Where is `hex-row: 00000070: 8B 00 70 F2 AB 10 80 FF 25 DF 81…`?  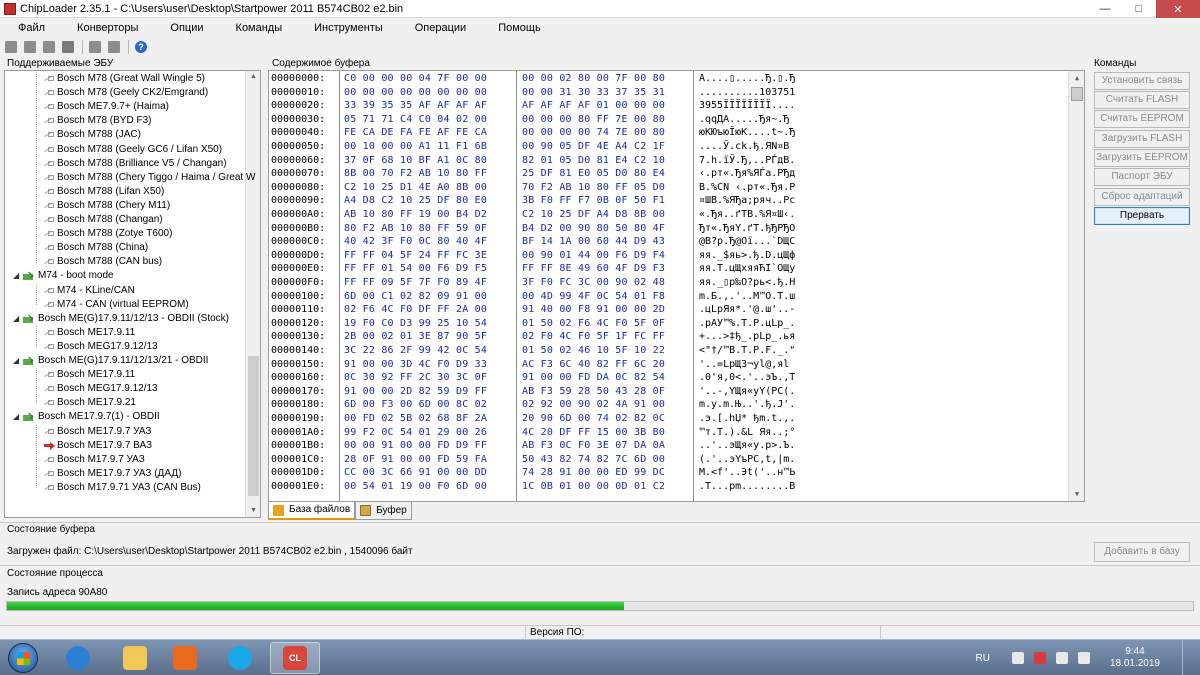 hex-row: 00000070: 8B 00 70 F2 AB 10 80 FF 25 DF 81… is located at coordinates (669, 174).